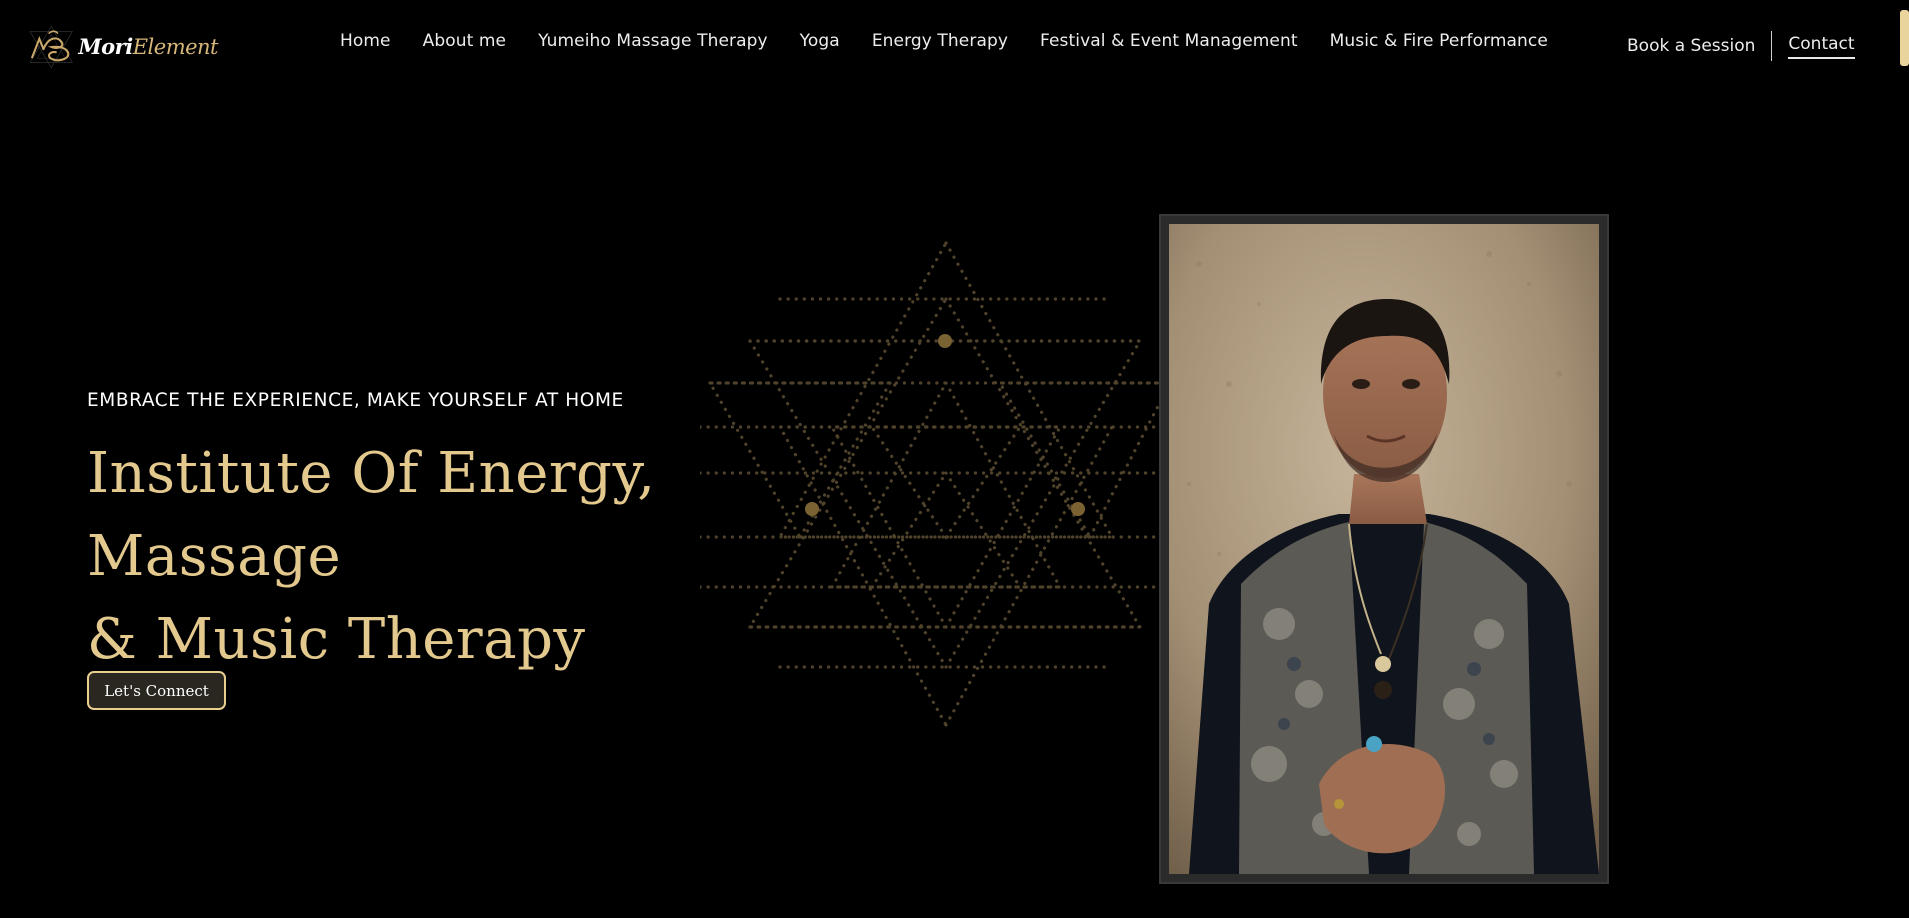  I want to click on nav-item-about: About me, so click(464, 41).